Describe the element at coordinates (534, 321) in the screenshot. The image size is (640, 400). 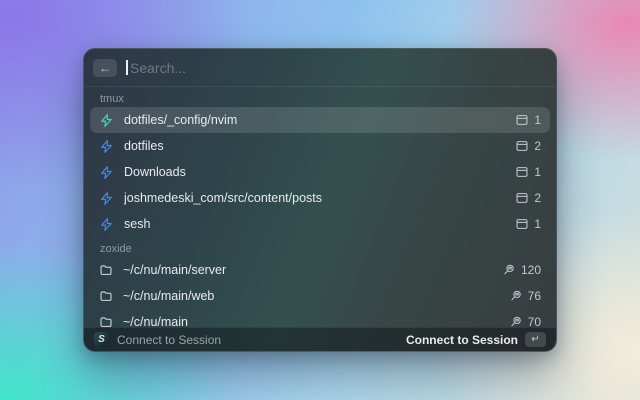
I see `item-count: 70` at that location.